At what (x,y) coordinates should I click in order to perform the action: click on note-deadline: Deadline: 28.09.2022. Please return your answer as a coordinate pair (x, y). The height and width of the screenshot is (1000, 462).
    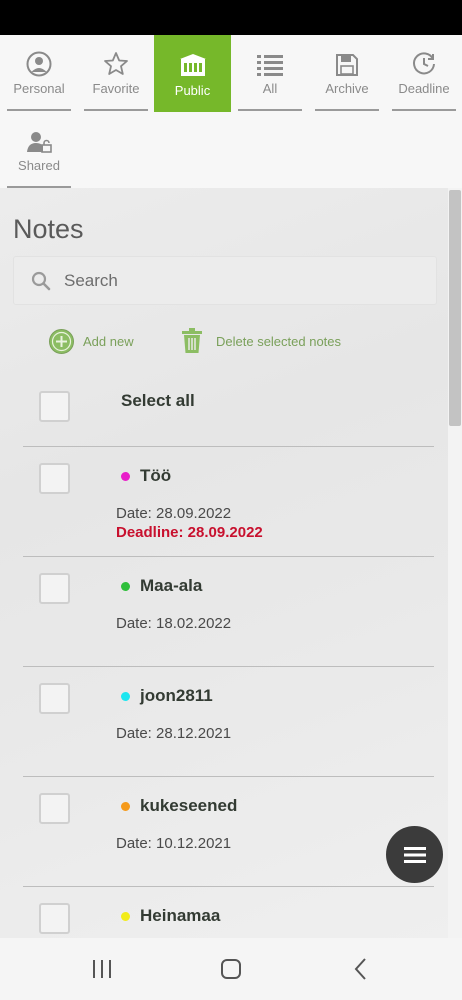
    Looking at the image, I should click on (189, 532).